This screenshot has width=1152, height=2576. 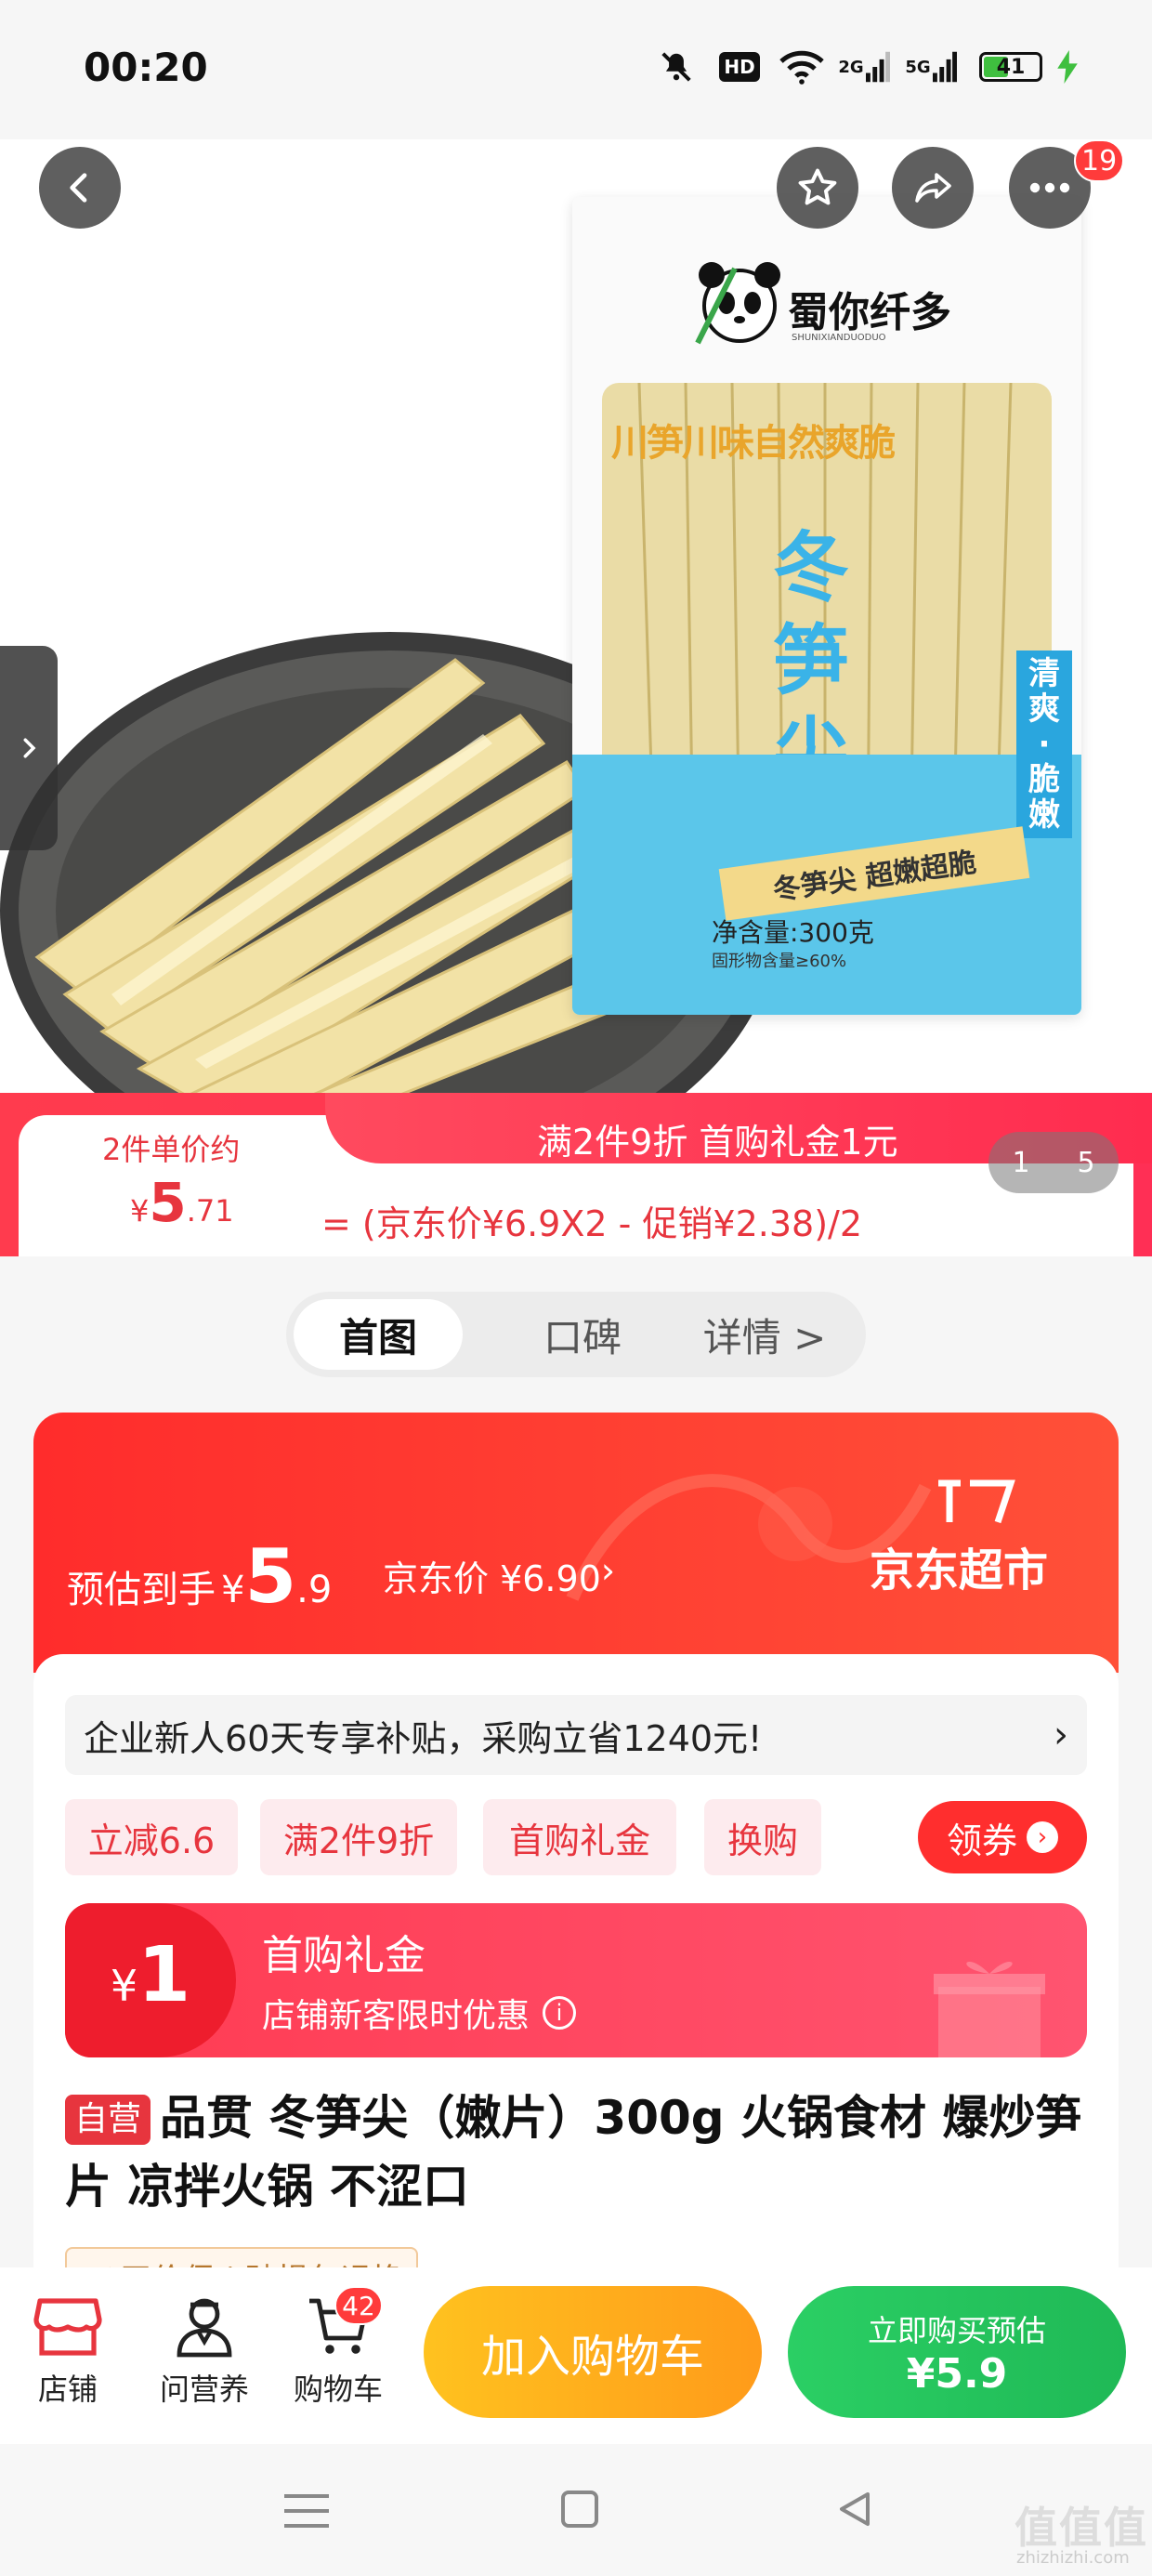 What do you see at coordinates (576, 69) in the screenshot?
I see `status-bar: 00:20 HD 2G 5G 41` at bounding box center [576, 69].